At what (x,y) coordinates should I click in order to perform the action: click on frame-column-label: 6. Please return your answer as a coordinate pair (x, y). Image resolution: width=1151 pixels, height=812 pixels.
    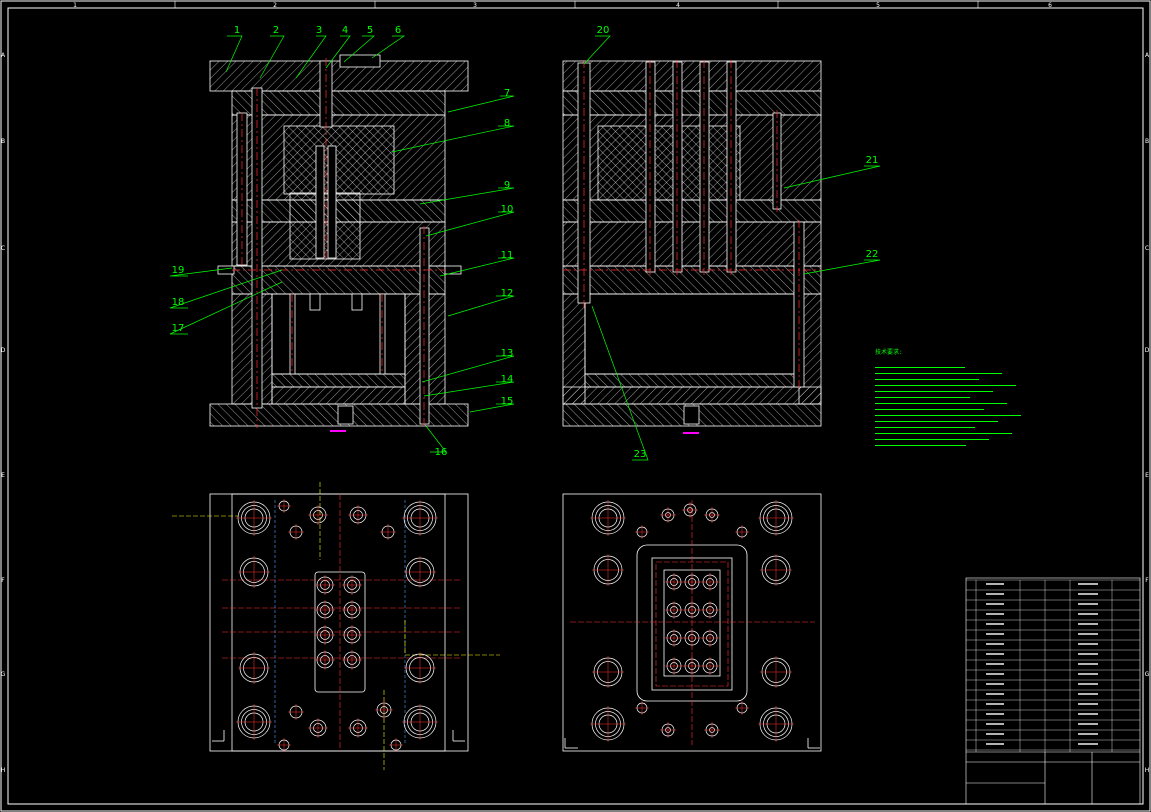
    Looking at the image, I should click on (1050, 5).